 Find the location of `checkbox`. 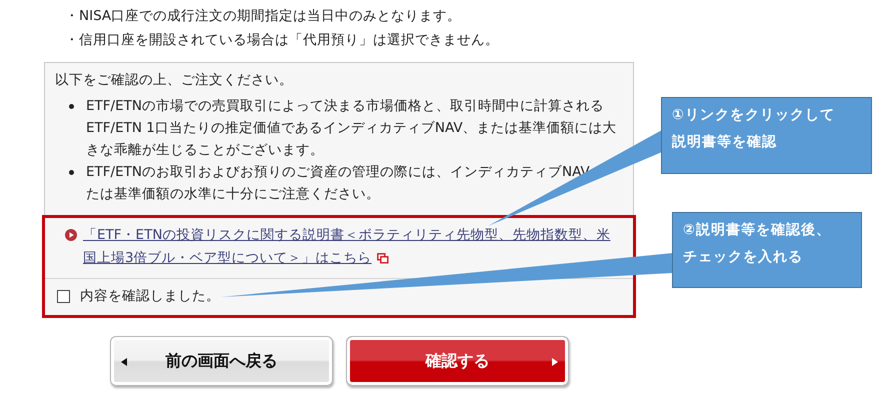

checkbox is located at coordinates (63, 296).